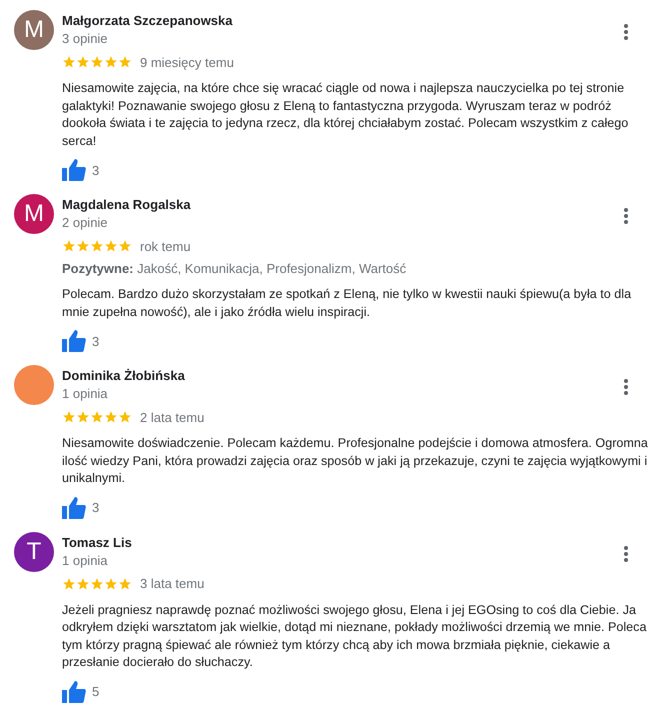 Image resolution: width=664 pixels, height=722 pixels. What do you see at coordinates (346, 115) in the screenshot?
I see `review-text: Niesamowite zajęcia, na które chce się wracać ciągle od nowa i najlepsza nauczycielka po tej stronie galaktyki! Poznawanie swojego głosu z Eleną to fantastyczna przygoda. Wyruszam teraz w podróż dookoła świata i te zajęcia to jedyna rzecz, dla której chciałabym zostać. Polecam wszystkim z całego serca!` at bounding box center [346, 115].